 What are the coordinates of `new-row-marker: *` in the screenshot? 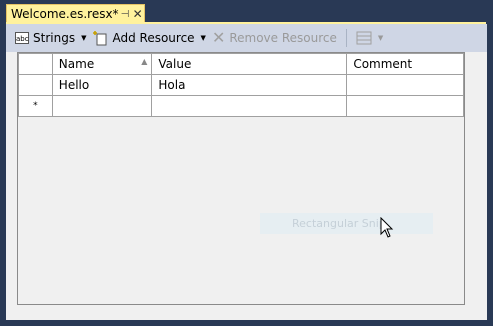 It's located at (35, 106).